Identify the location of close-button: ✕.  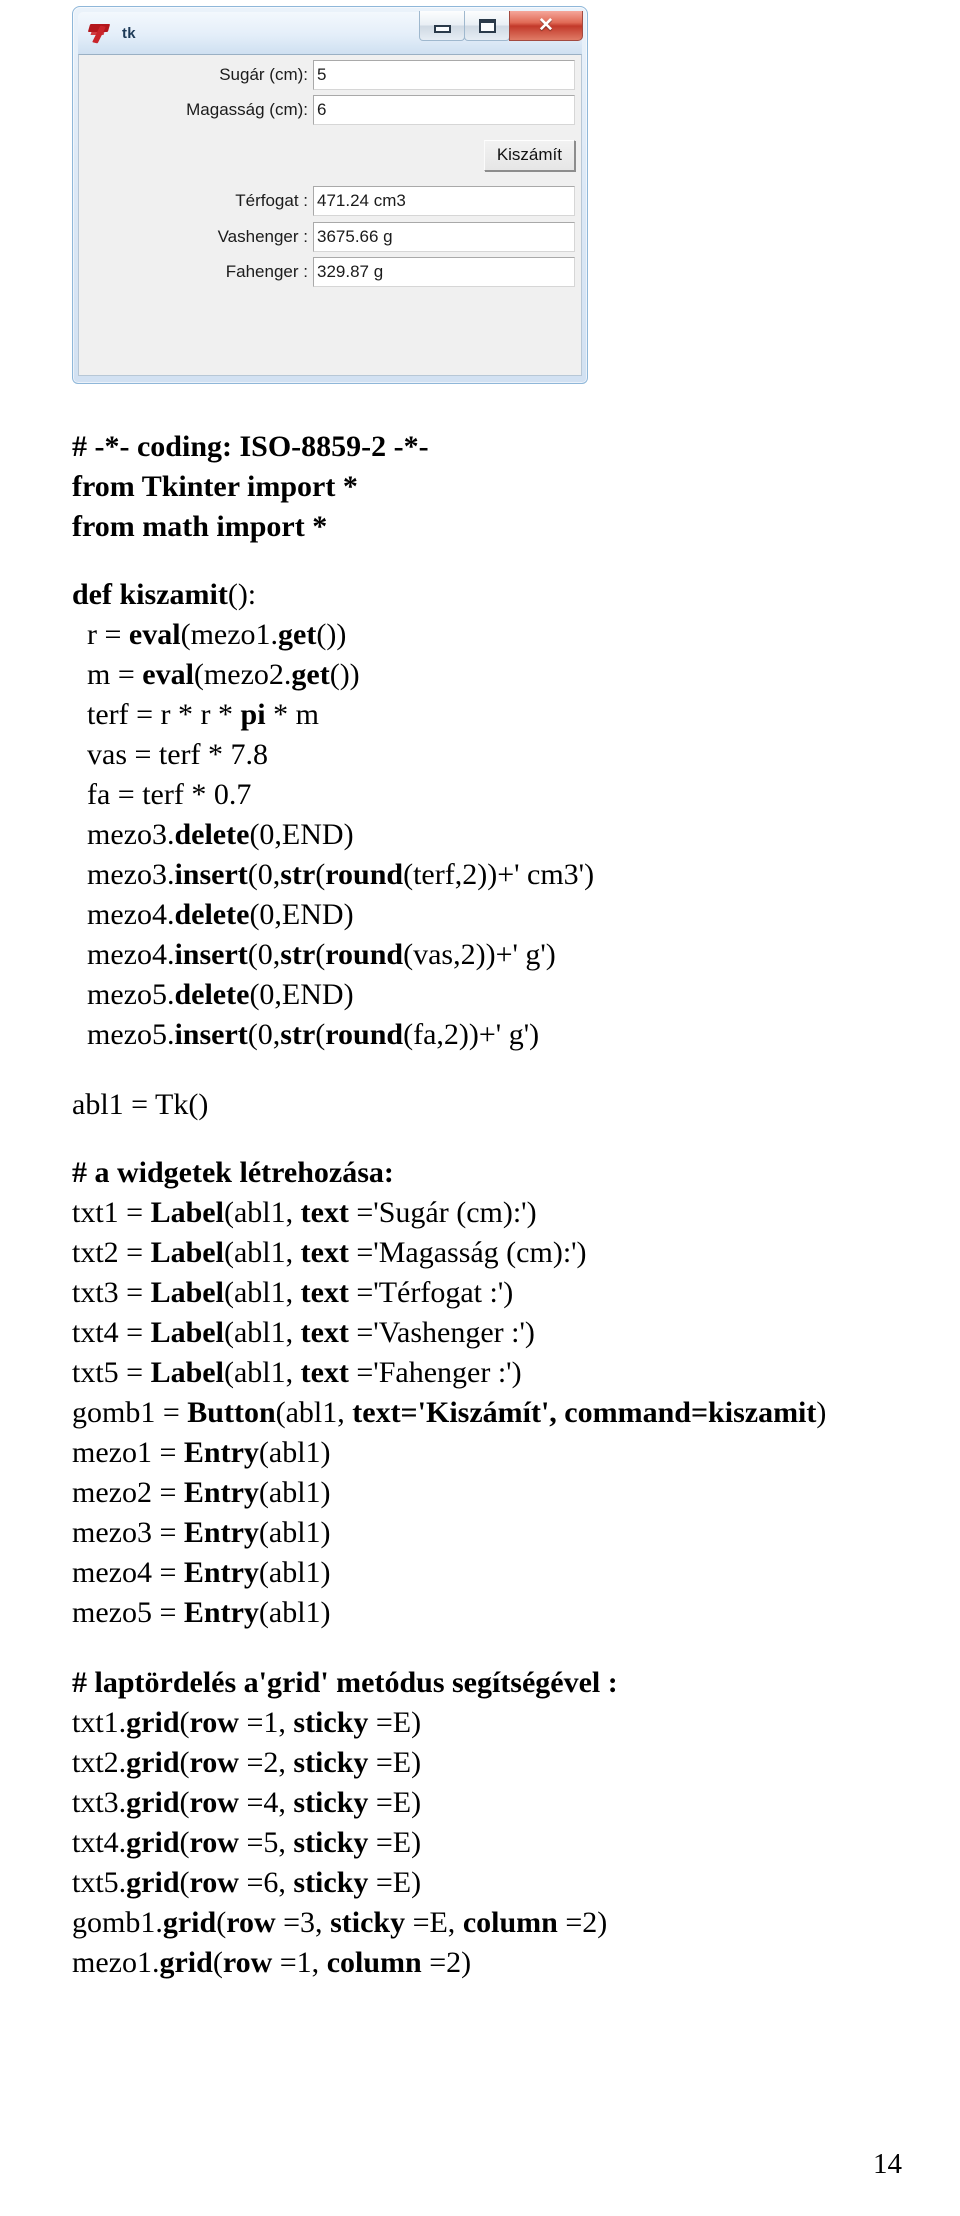
(546, 26).